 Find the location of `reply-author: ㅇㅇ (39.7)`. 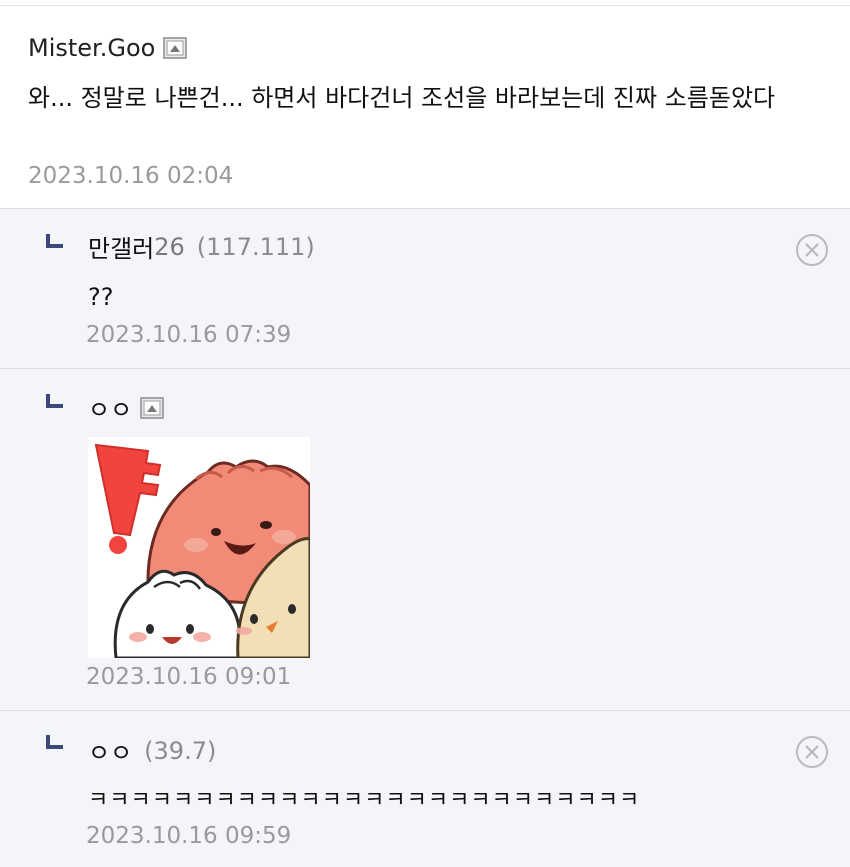

reply-author: ㅇㅇ (39.7) is located at coordinates (152, 750).